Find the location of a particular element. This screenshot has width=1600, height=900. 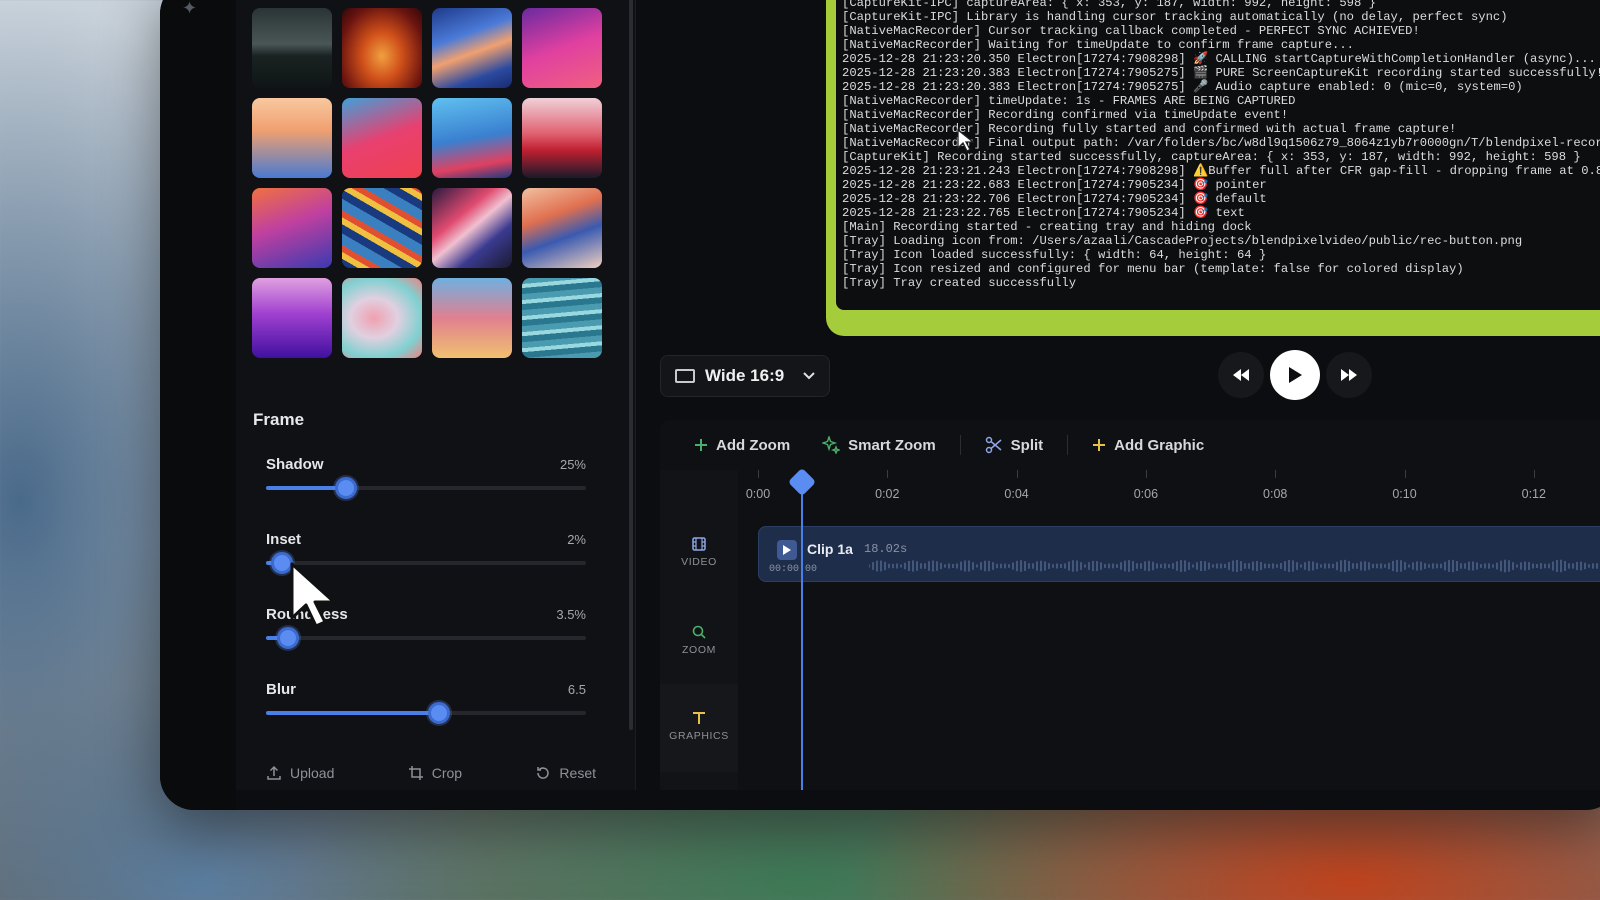

ruler-label: 0:06 is located at coordinates (1146, 494).